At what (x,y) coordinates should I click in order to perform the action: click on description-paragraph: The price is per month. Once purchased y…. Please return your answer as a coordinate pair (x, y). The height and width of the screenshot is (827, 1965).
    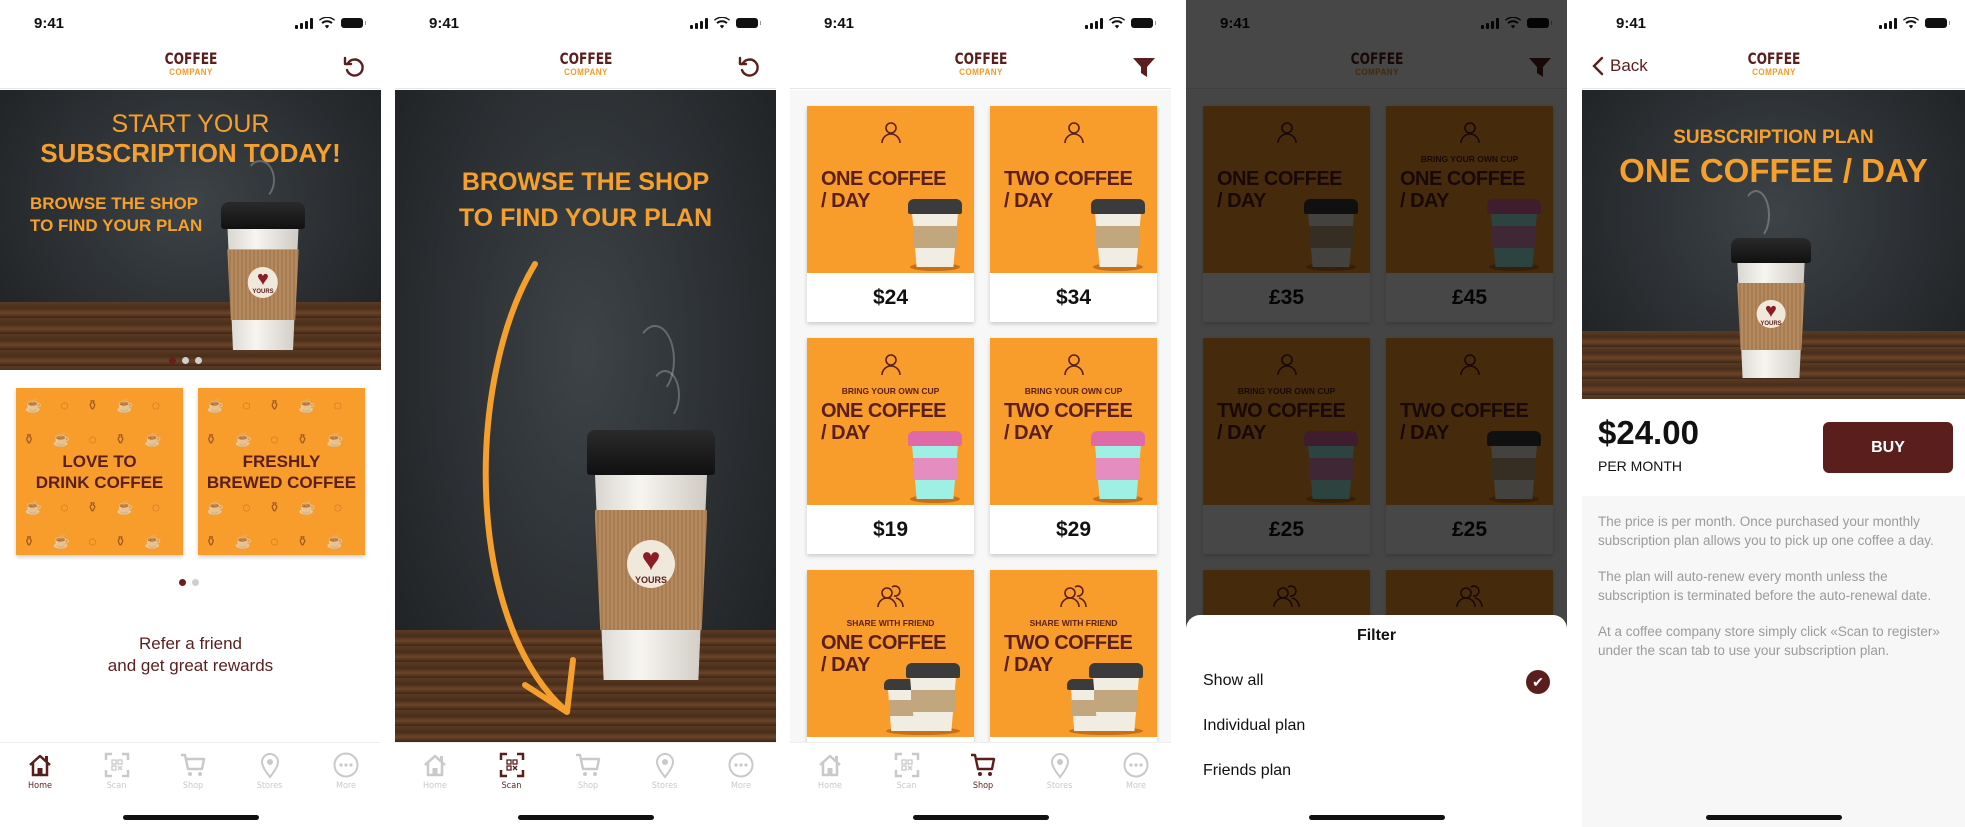
    Looking at the image, I should click on (1766, 531).